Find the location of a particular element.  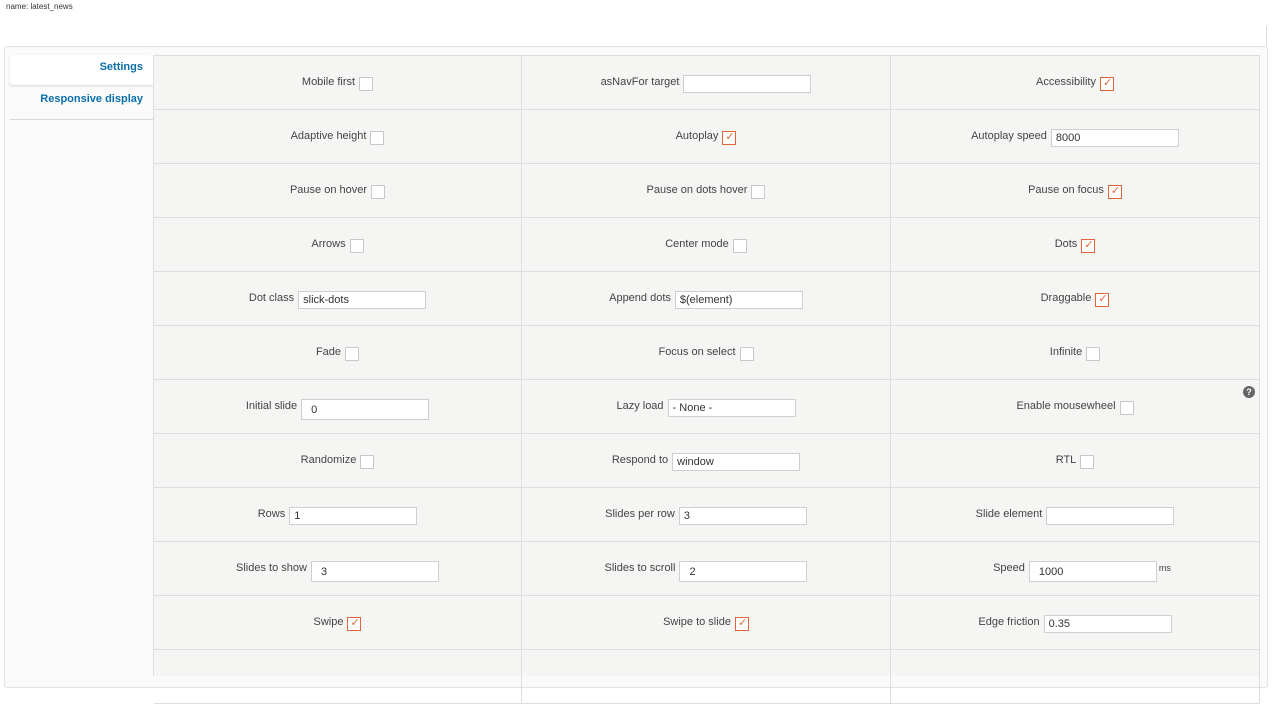

enable-mousewheel-label: Enable mousewheel is located at coordinates (1066, 405).